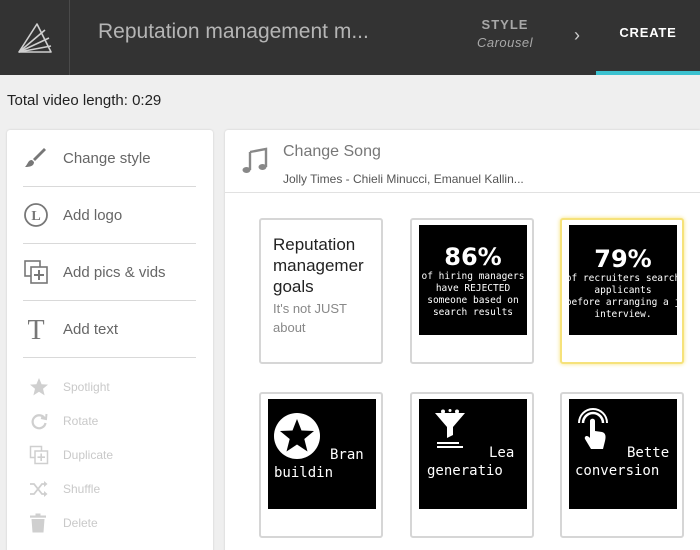 The image size is (700, 550). I want to click on stat-number: 86%, so click(473, 257).